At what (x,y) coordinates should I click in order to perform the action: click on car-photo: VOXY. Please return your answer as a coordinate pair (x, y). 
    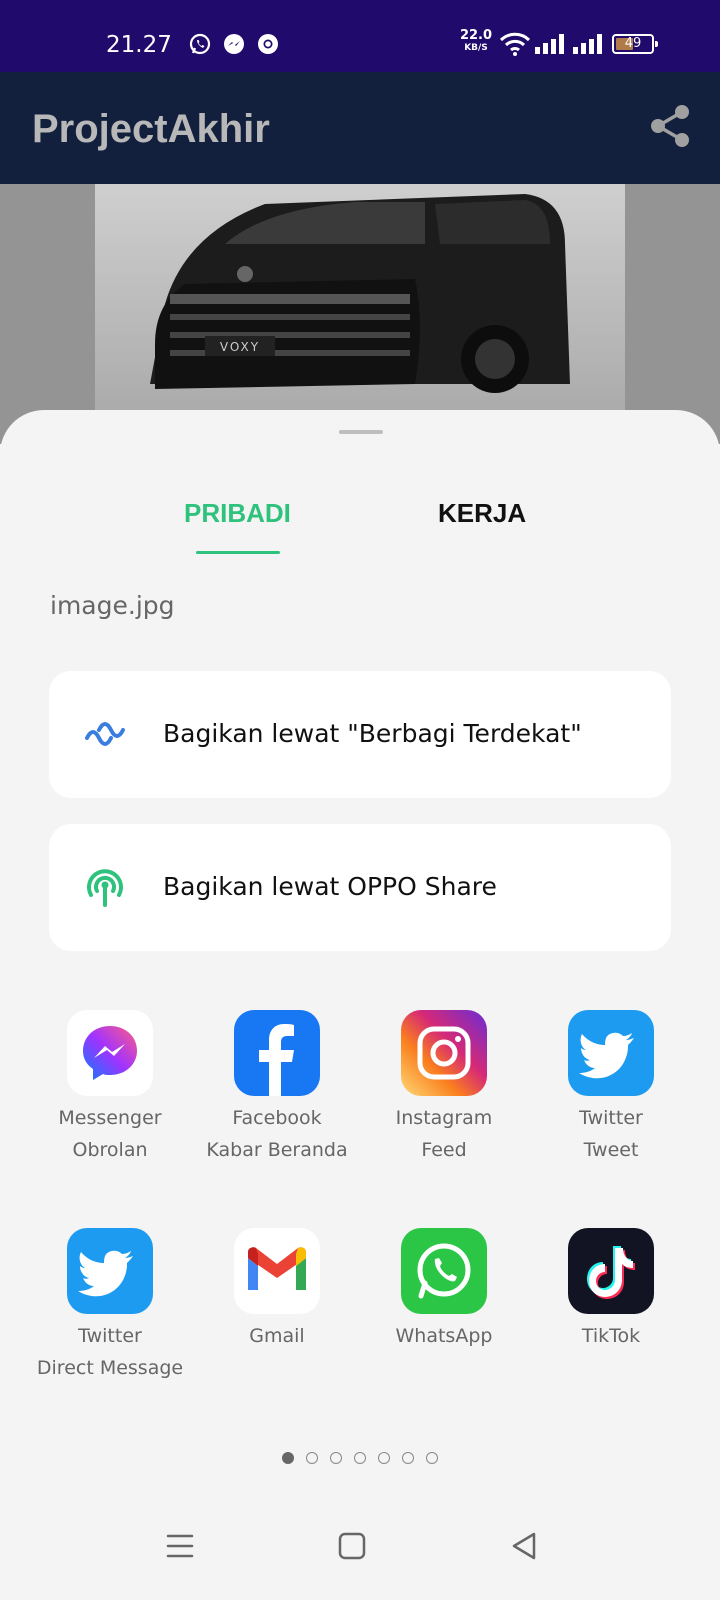
    Looking at the image, I should click on (360, 304).